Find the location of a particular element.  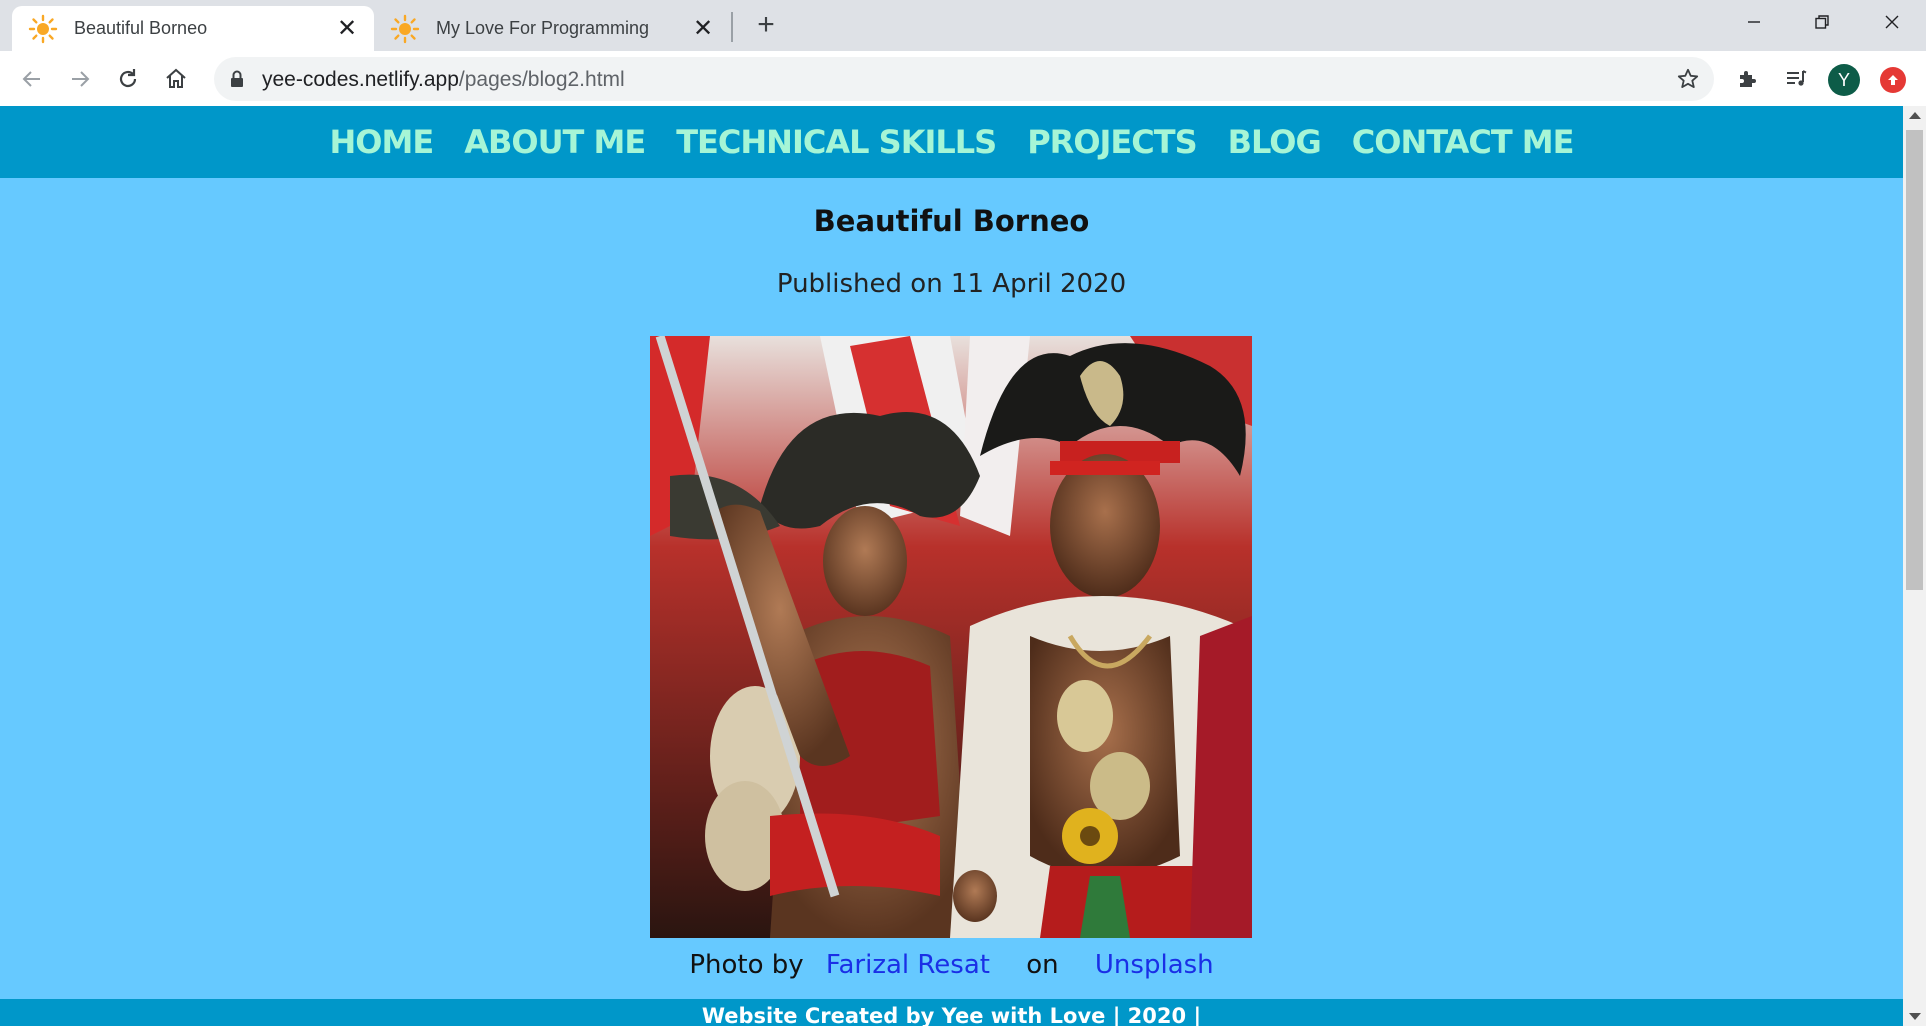

restore-icon is located at coordinates (1822, 22).